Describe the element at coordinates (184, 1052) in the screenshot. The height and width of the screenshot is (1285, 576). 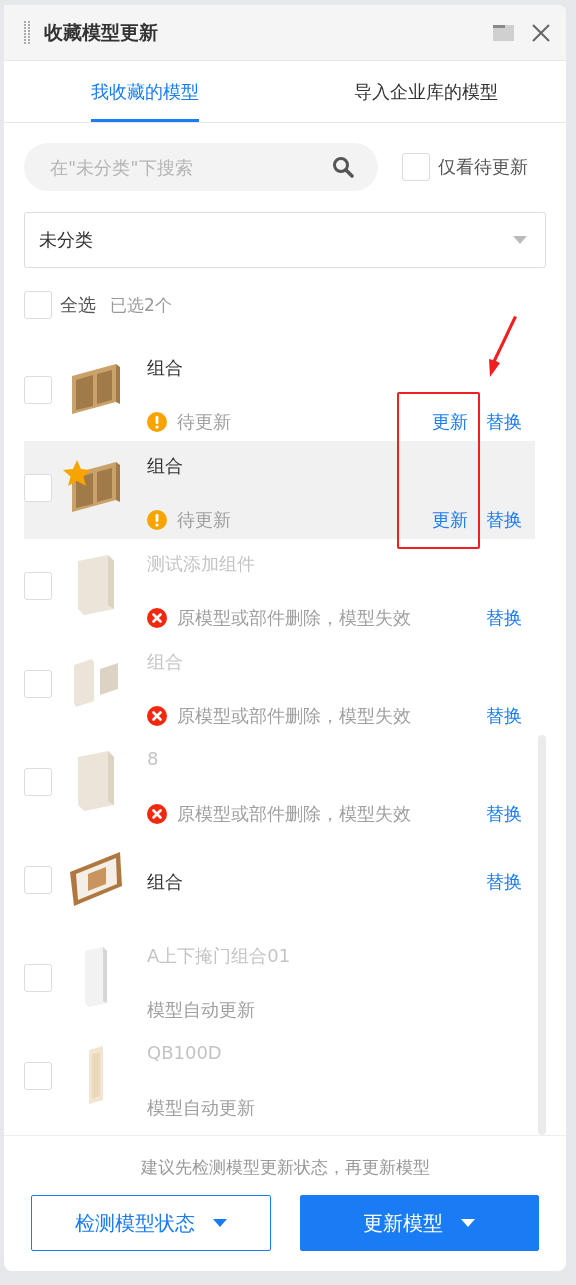
I see `model-name: QB100D` at that location.